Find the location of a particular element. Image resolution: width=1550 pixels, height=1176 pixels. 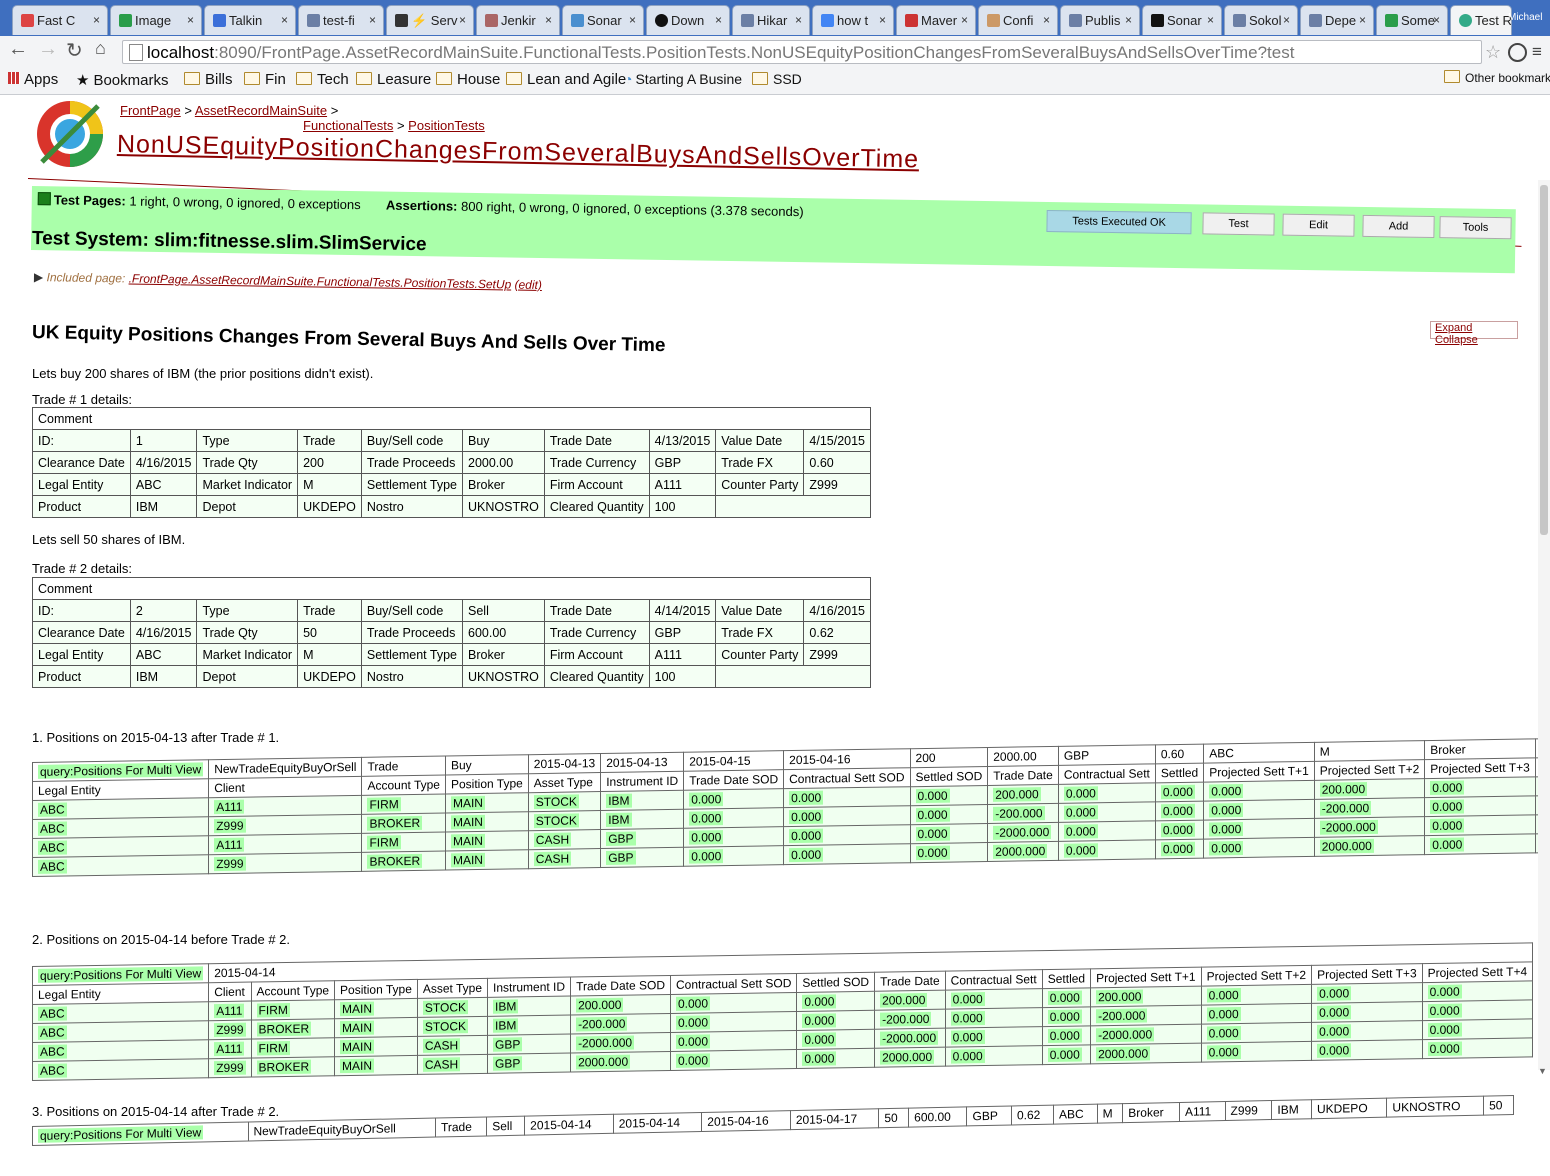

table-cell: Trade is located at coordinates (403, 766).